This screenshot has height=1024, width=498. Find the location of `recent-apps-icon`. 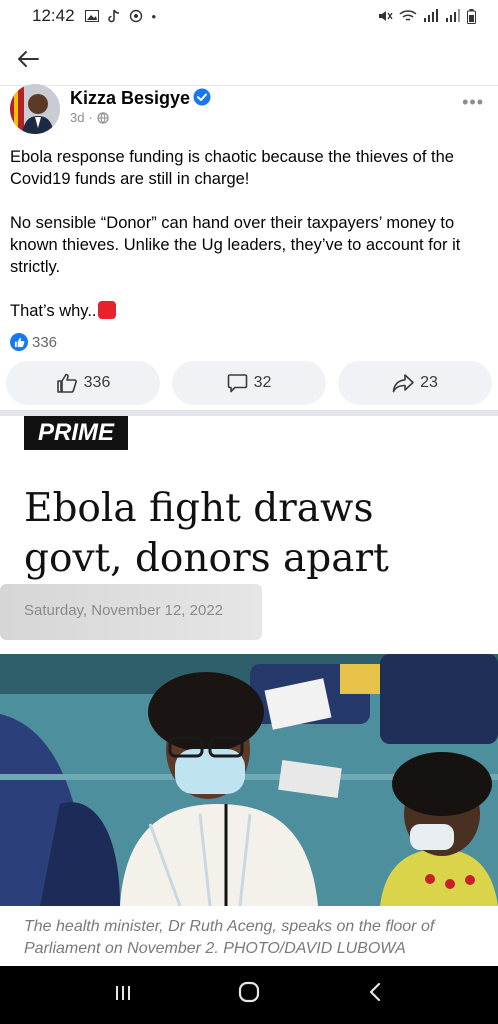

recent-apps-icon is located at coordinates (123, 995).